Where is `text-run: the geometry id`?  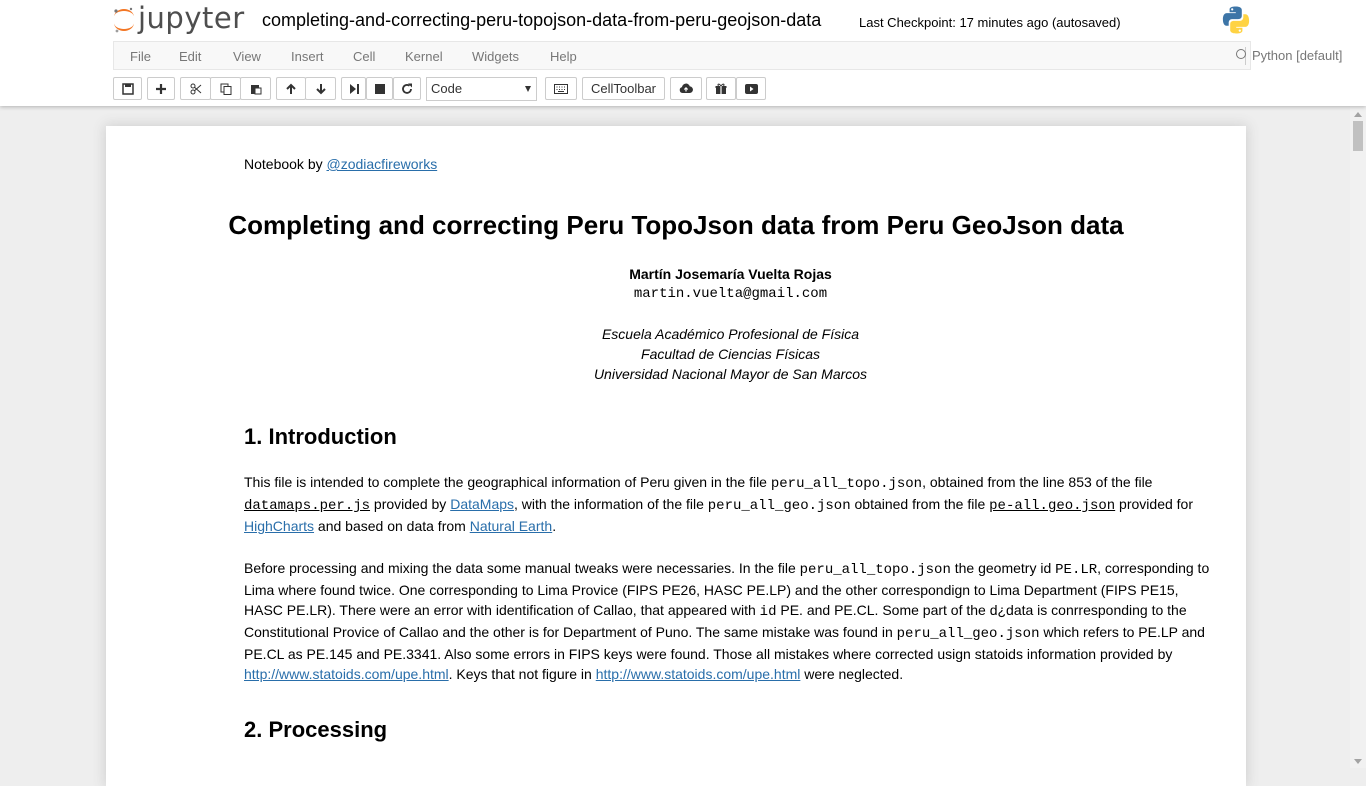
text-run: the geometry id is located at coordinates (1003, 568).